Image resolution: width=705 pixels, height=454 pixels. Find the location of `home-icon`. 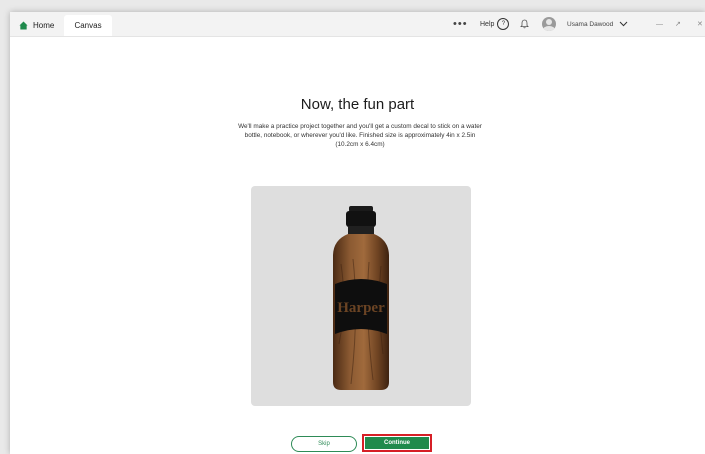

home-icon is located at coordinates (23, 25).